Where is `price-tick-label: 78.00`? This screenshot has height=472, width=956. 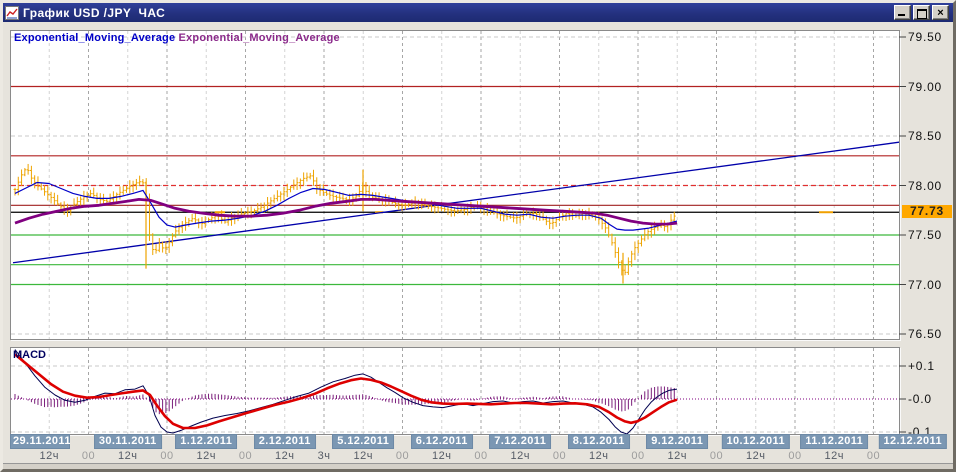 price-tick-label: 78.00 is located at coordinates (925, 185).